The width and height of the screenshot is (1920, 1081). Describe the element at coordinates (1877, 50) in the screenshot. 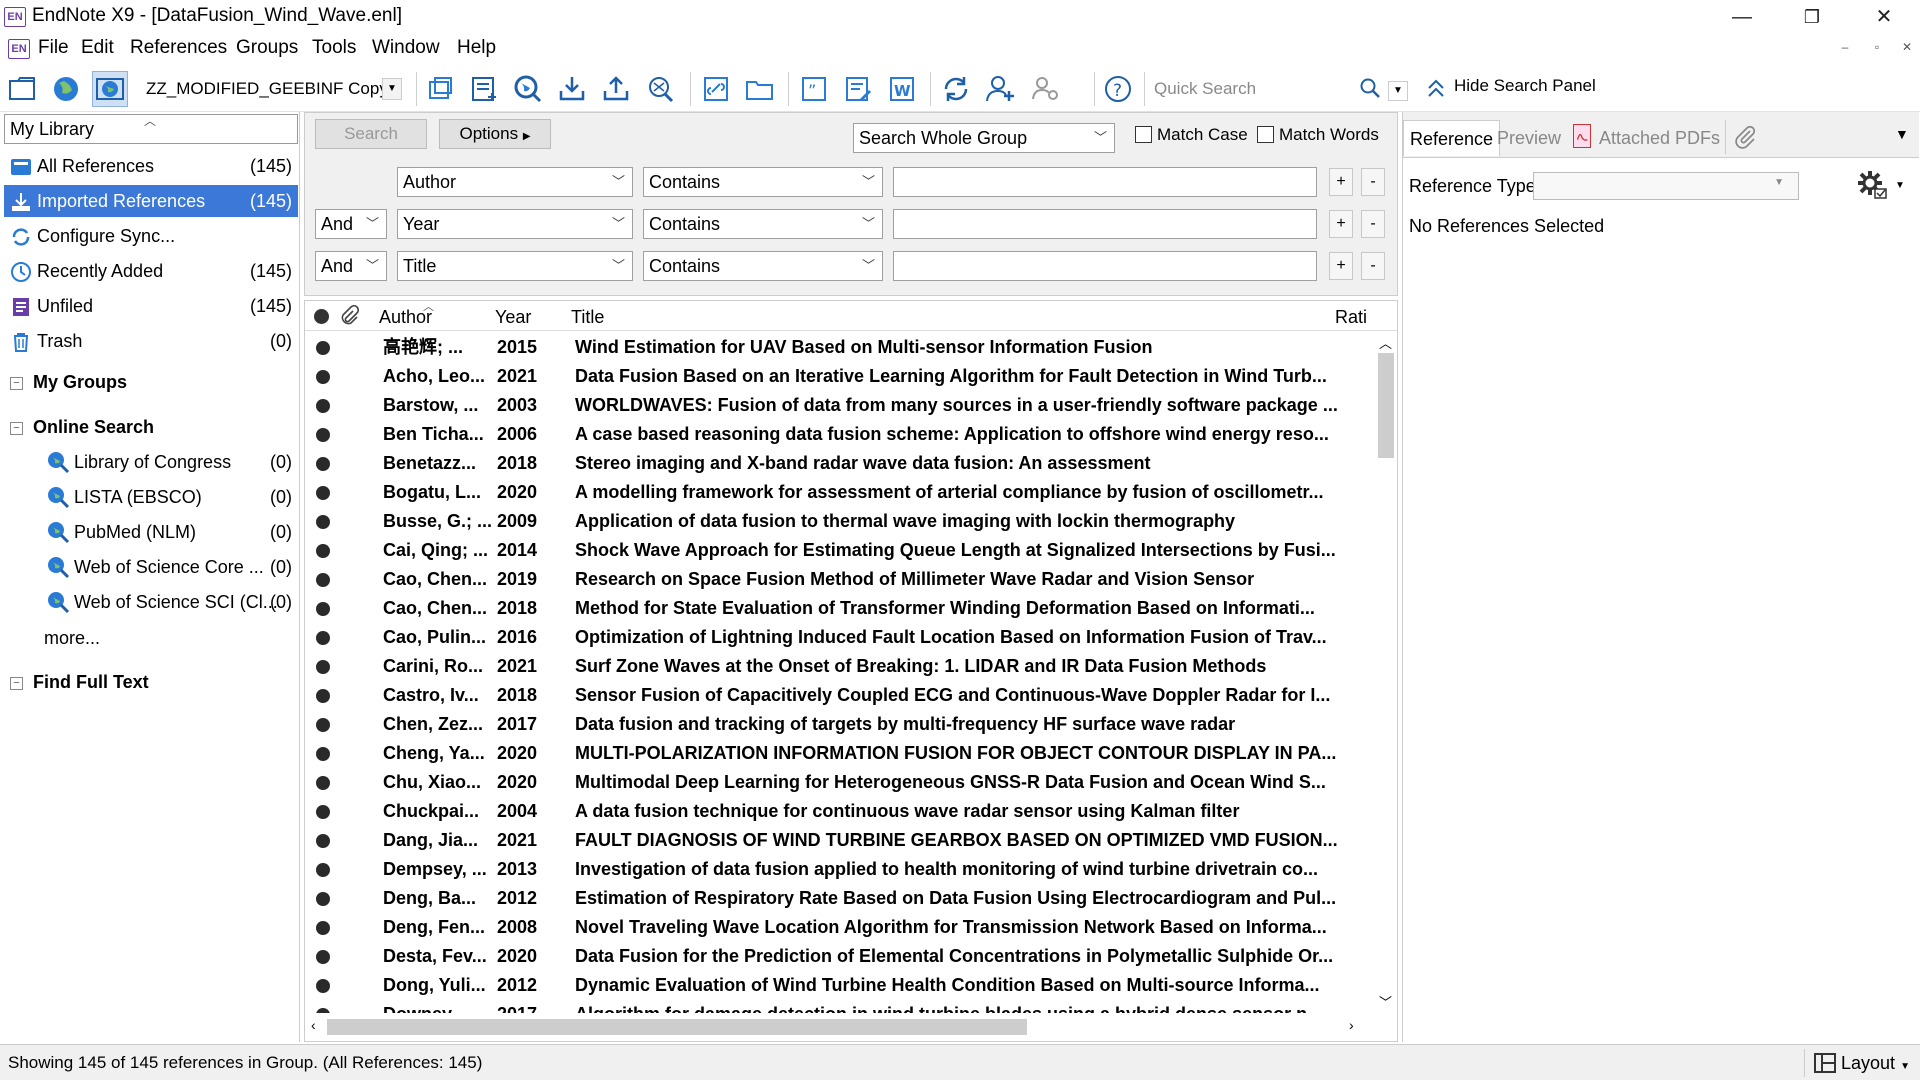

I see `mdi-restore-button: ▫` at that location.